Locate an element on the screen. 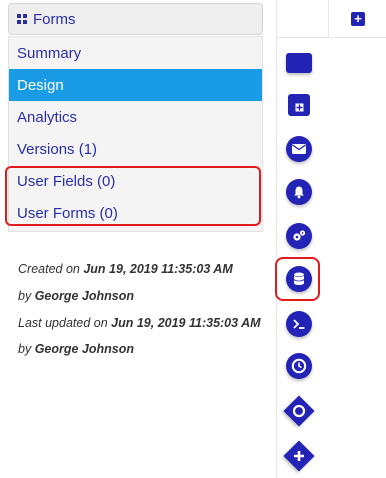 The image size is (386, 478). plus-square-icon: + is located at coordinates (358, 18).